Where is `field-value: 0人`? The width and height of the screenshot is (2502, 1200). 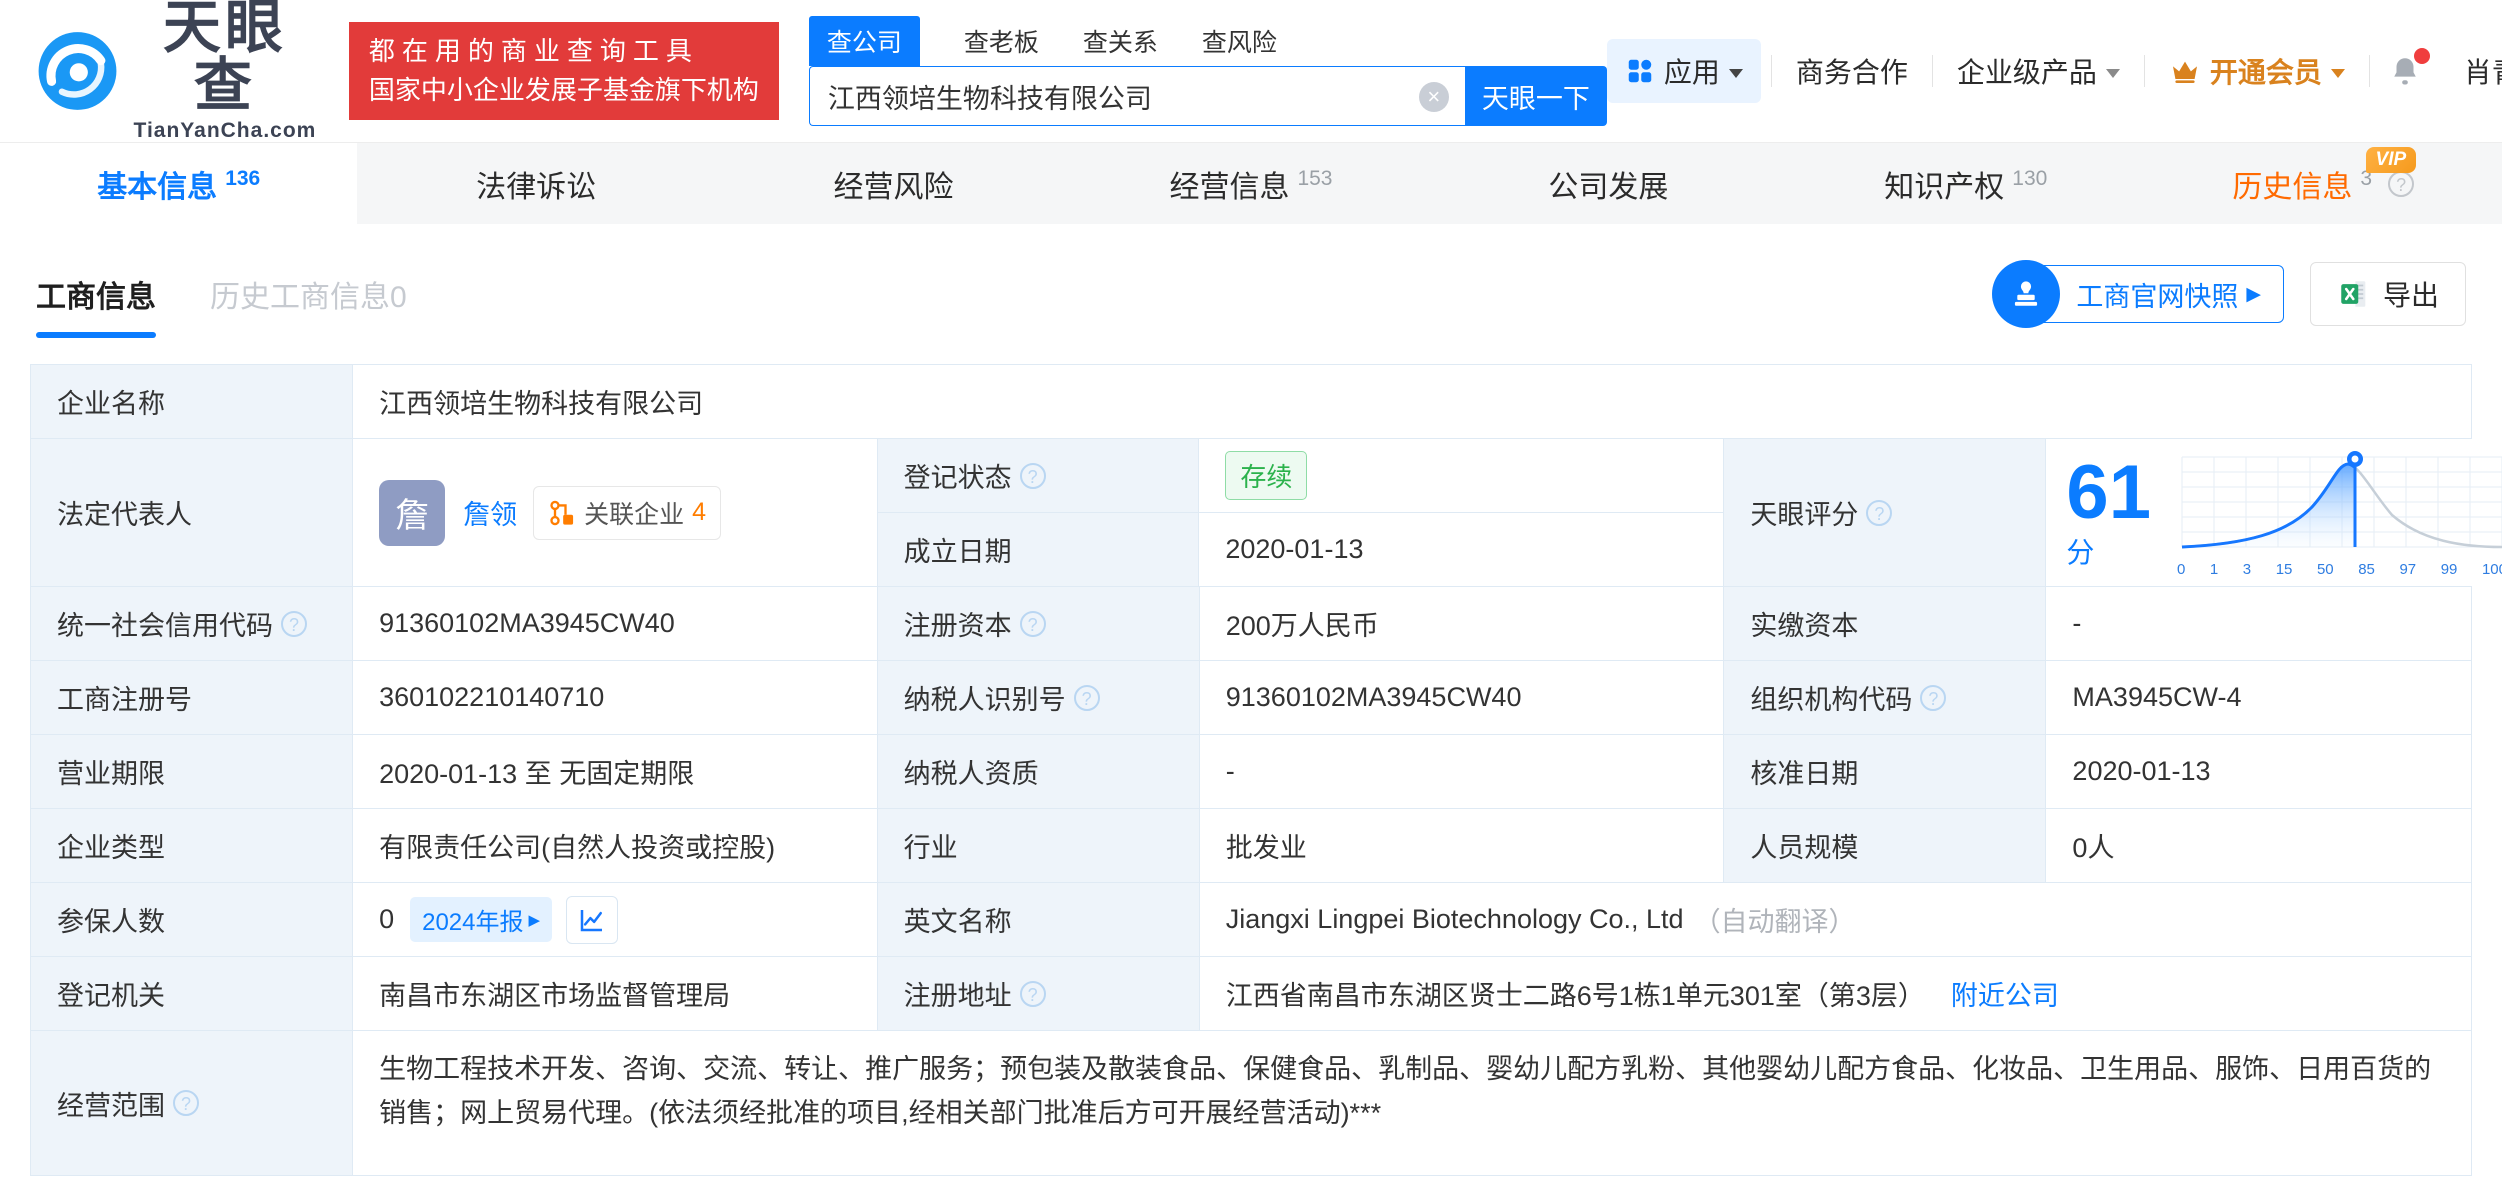
field-value: 0人 is located at coordinates (2258, 845).